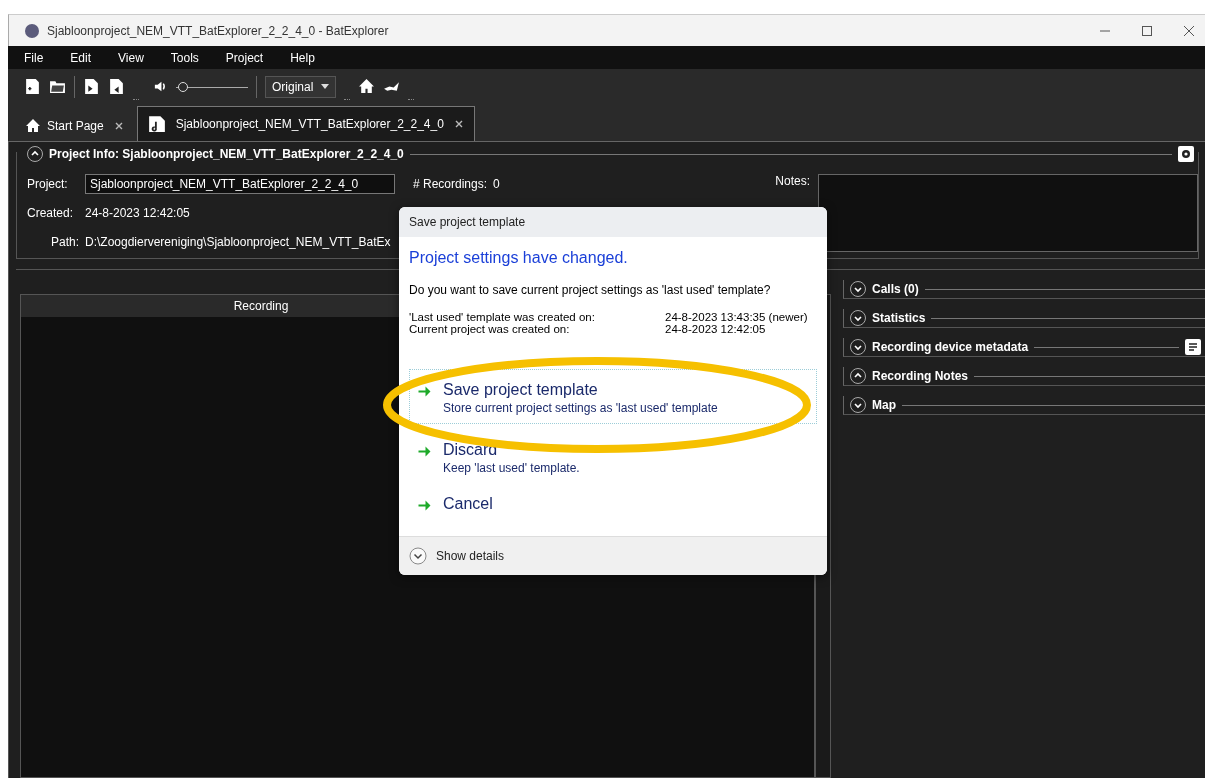  What do you see at coordinates (238, 242) in the screenshot?
I see `path-value: D:\Zoogdiervereniging\Sjabloonproject_NEM_VTT_BatEx` at bounding box center [238, 242].